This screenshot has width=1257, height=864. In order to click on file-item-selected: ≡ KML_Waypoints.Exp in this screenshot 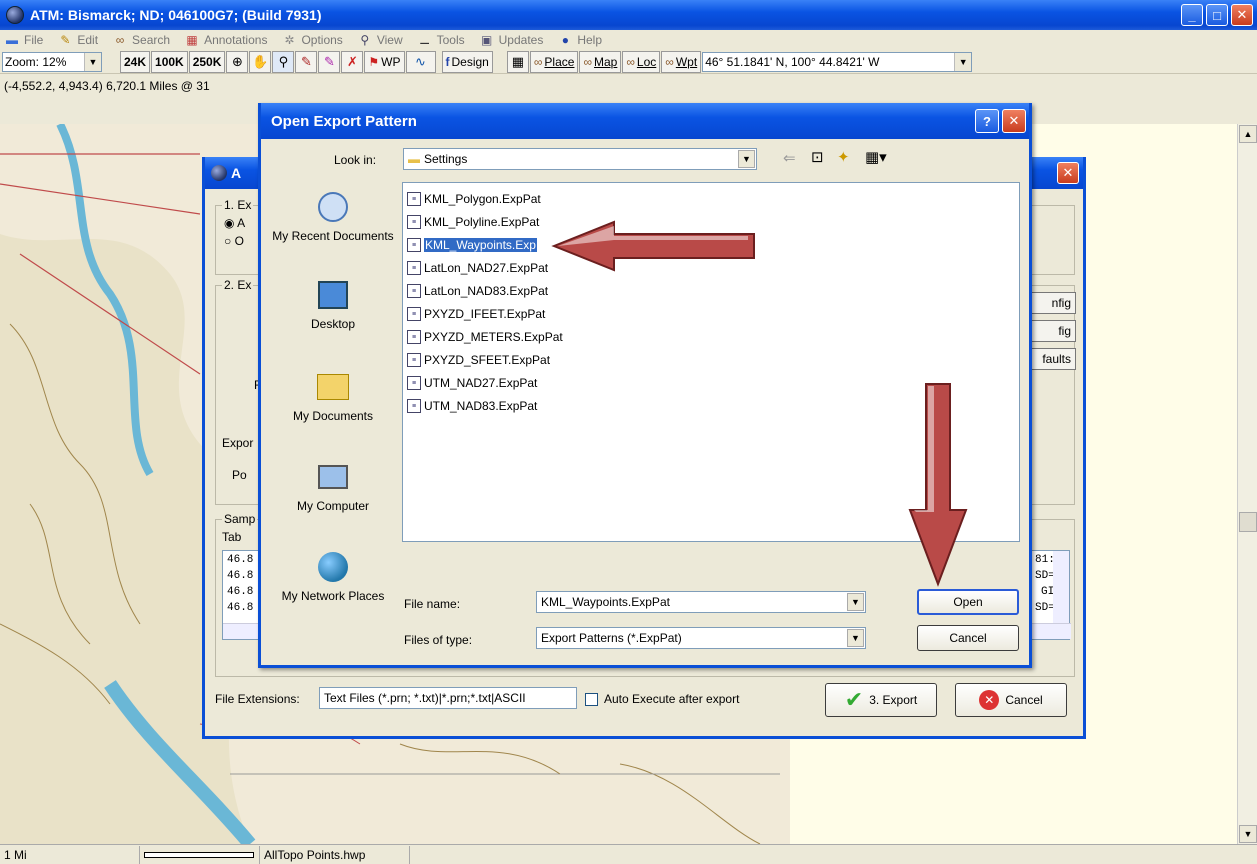, I will do `click(472, 245)`.